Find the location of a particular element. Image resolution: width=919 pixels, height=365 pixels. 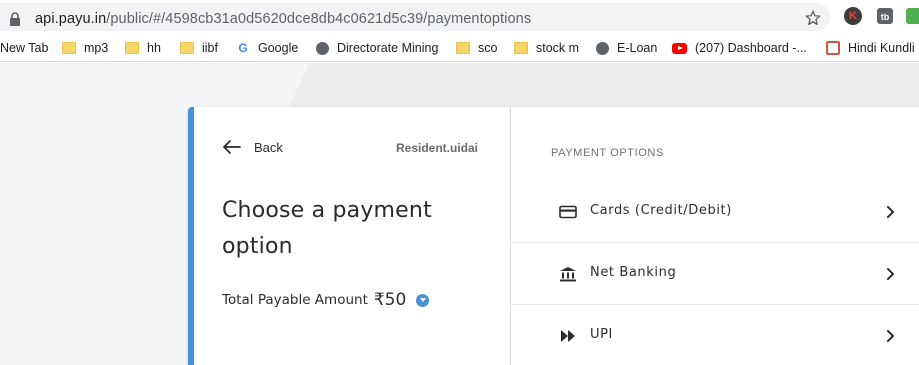

bookmark-sco: sco is located at coordinates (476, 48).